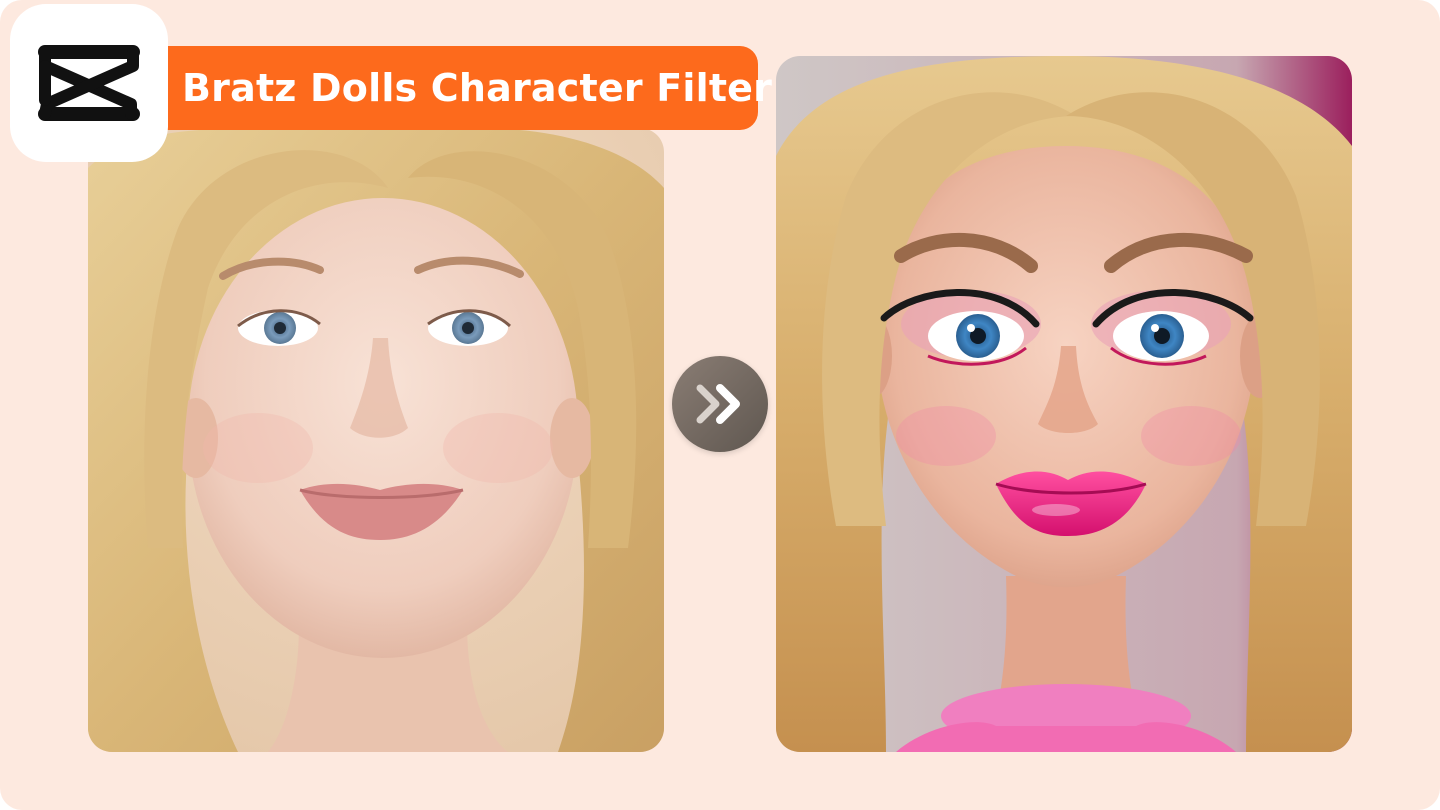 This screenshot has height=810, width=1440. I want to click on before-after-arrow, so click(720, 404).